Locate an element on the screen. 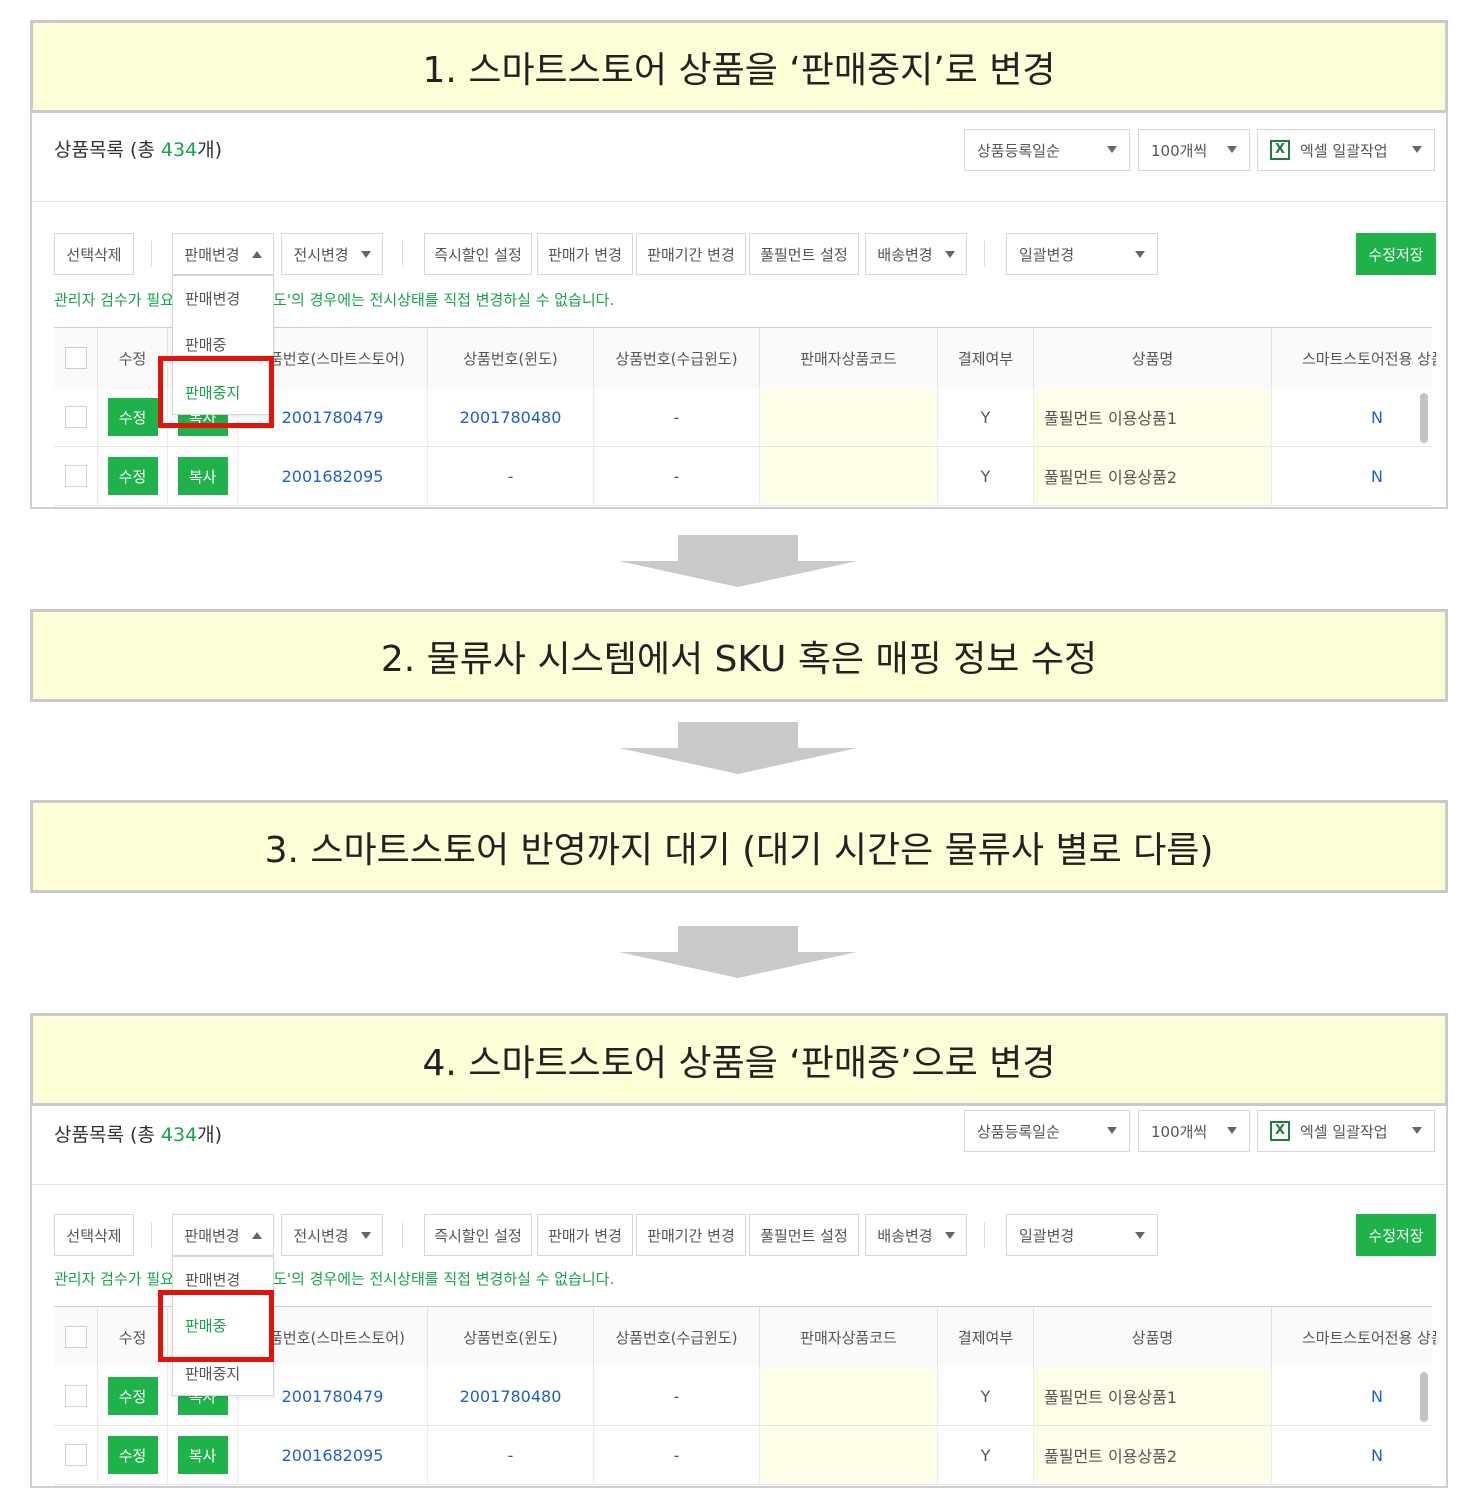 The width and height of the screenshot is (1467, 1500). step-1-banner: 1. 스마트스토어 상품을 ‘판매중지’로 변경 is located at coordinates (739, 66).